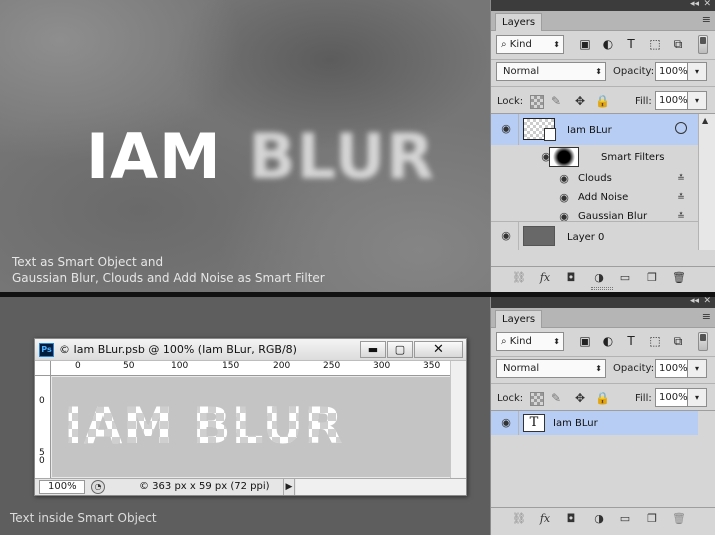 This screenshot has height=535, width=715. What do you see at coordinates (382, 366) in the screenshot?
I see `ruler-label: 300` at bounding box center [382, 366].